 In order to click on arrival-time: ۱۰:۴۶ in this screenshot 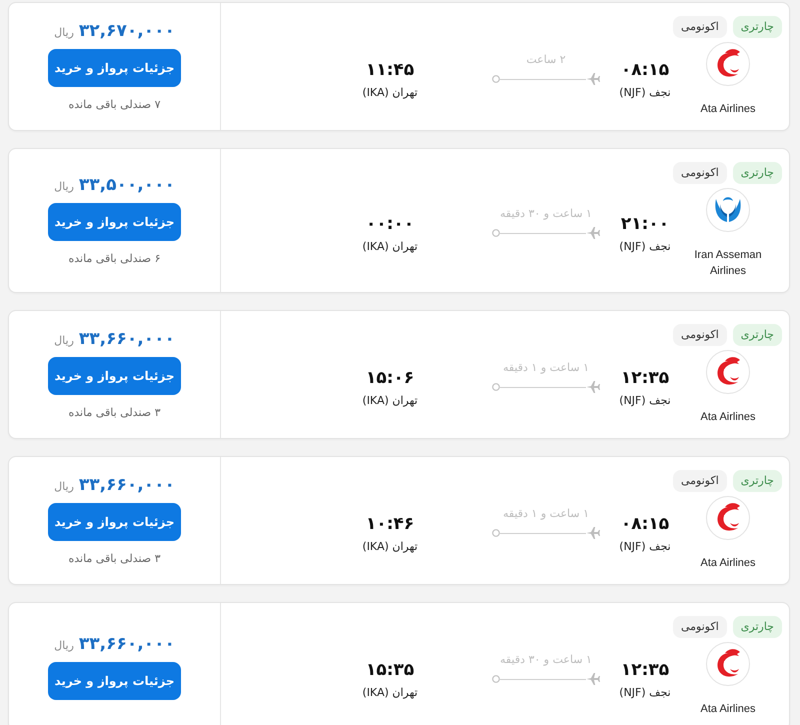, I will do `click(390, 524)`.